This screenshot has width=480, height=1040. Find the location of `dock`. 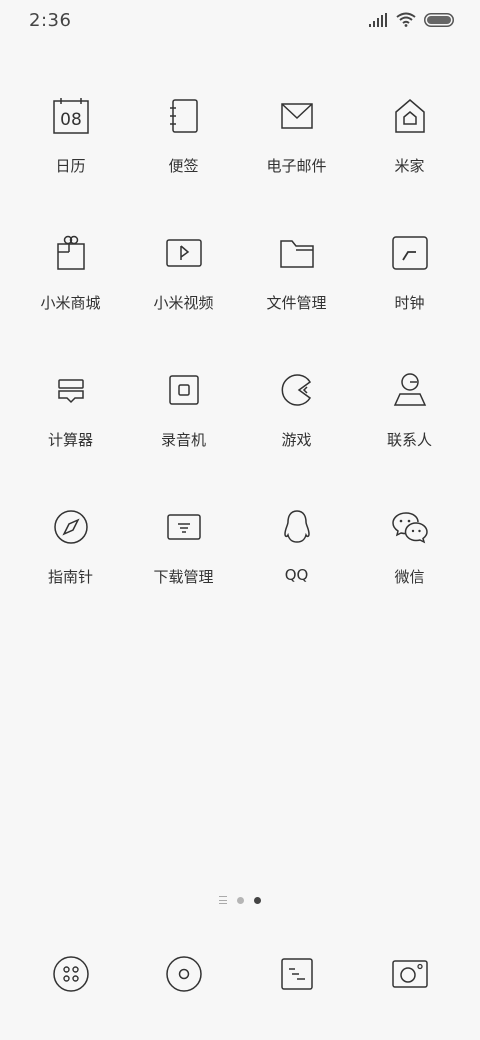

dock is located at coordinates (240, 974).